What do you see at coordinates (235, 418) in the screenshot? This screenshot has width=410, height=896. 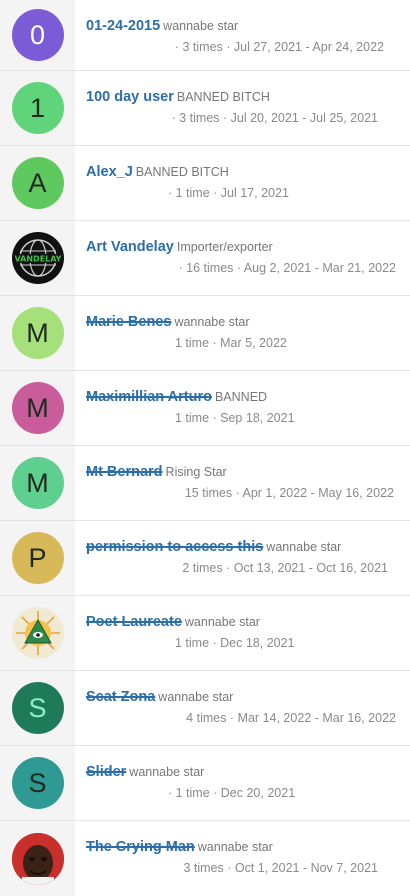 I see `post-stats: 1 time · Sep 18, 2021` at bounding box center [235, 418].